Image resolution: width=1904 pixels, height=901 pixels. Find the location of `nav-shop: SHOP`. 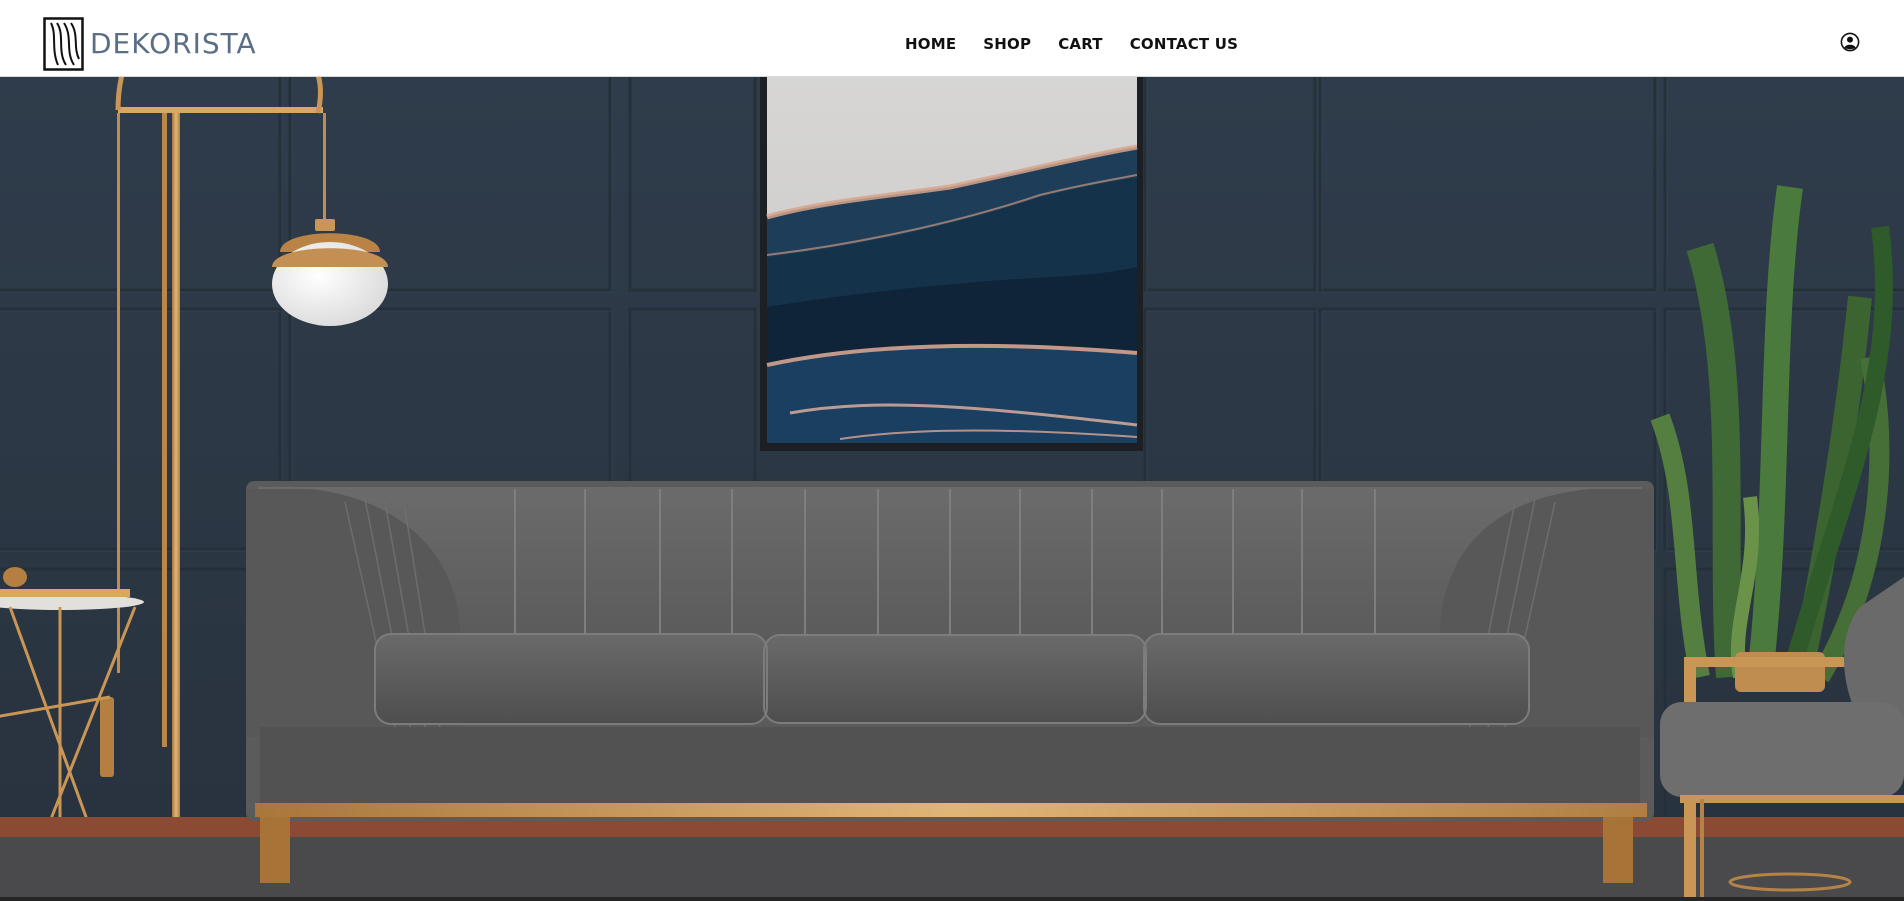

nav-shop: SHOP is located at coordinates (1007, 44).